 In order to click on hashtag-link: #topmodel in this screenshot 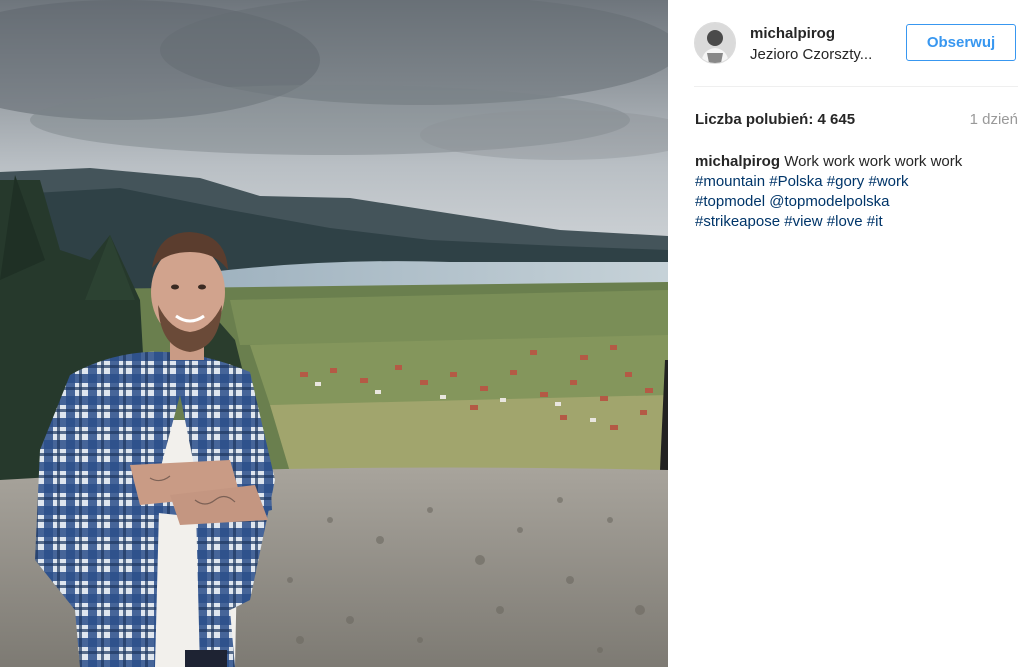, I will do `click(730, 201)`.